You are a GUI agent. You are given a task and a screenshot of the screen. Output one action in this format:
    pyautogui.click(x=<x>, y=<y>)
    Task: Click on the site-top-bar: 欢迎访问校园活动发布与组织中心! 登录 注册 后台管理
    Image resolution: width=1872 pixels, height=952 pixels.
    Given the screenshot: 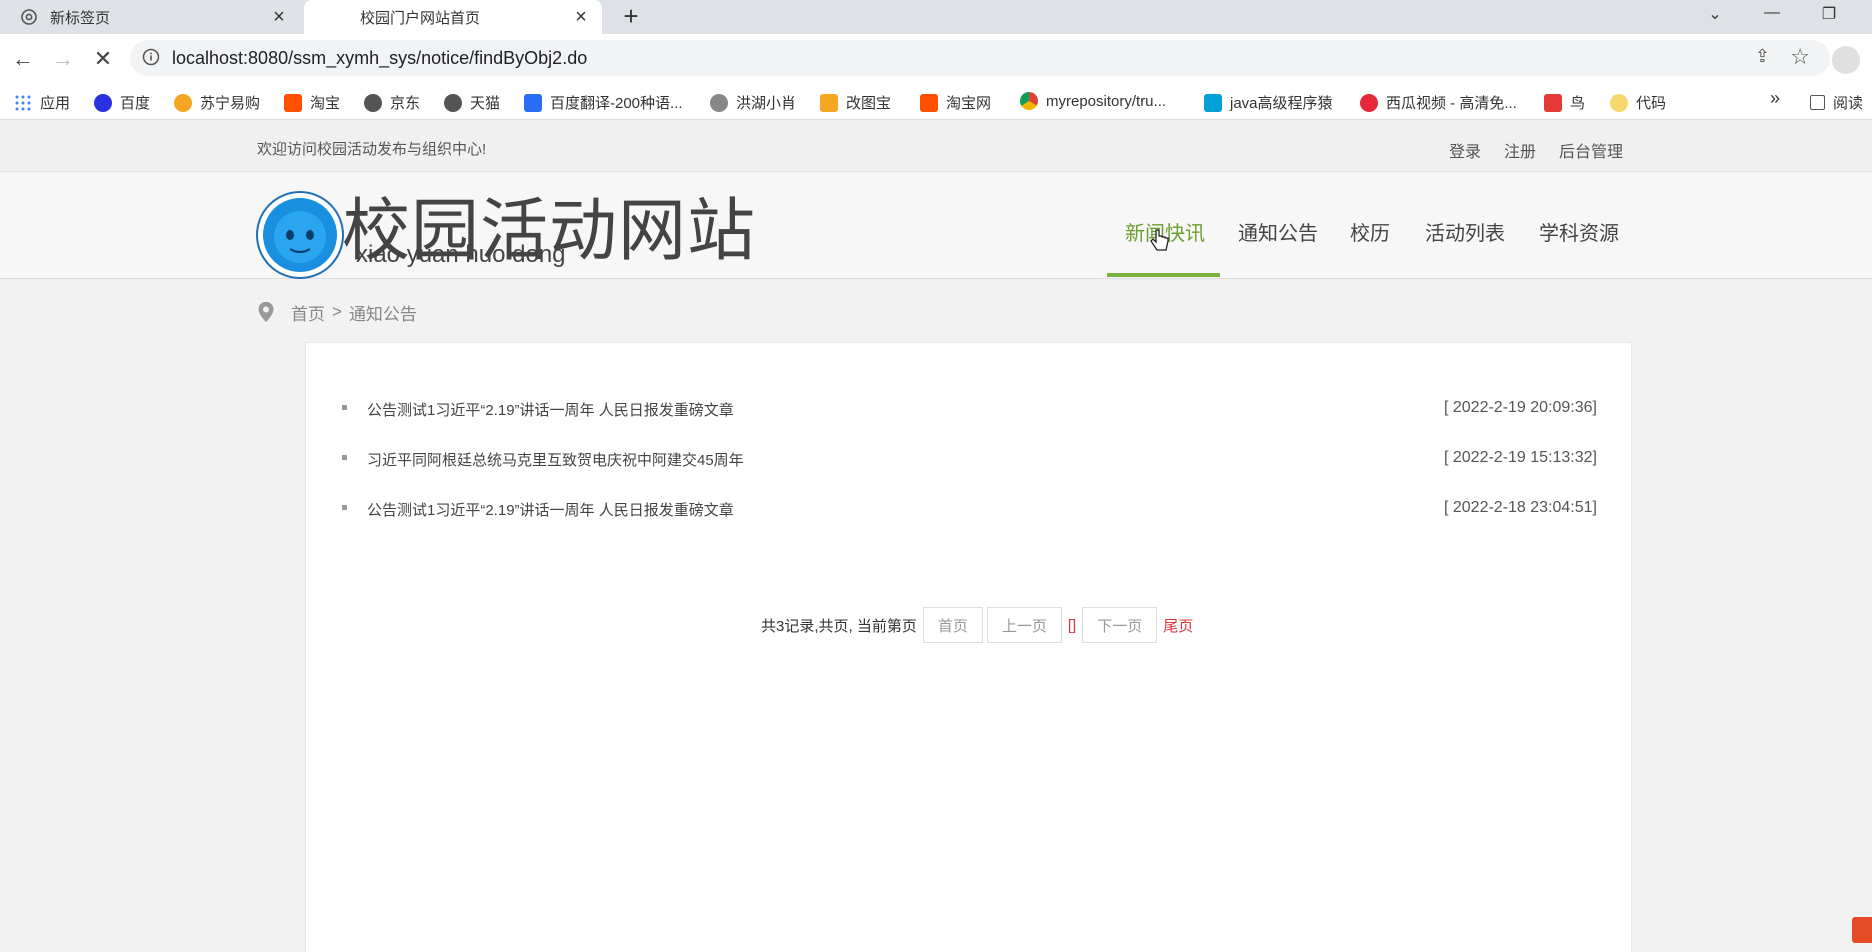 What is the action you would take?
    pyautogui.click(x=936, y=147)
    